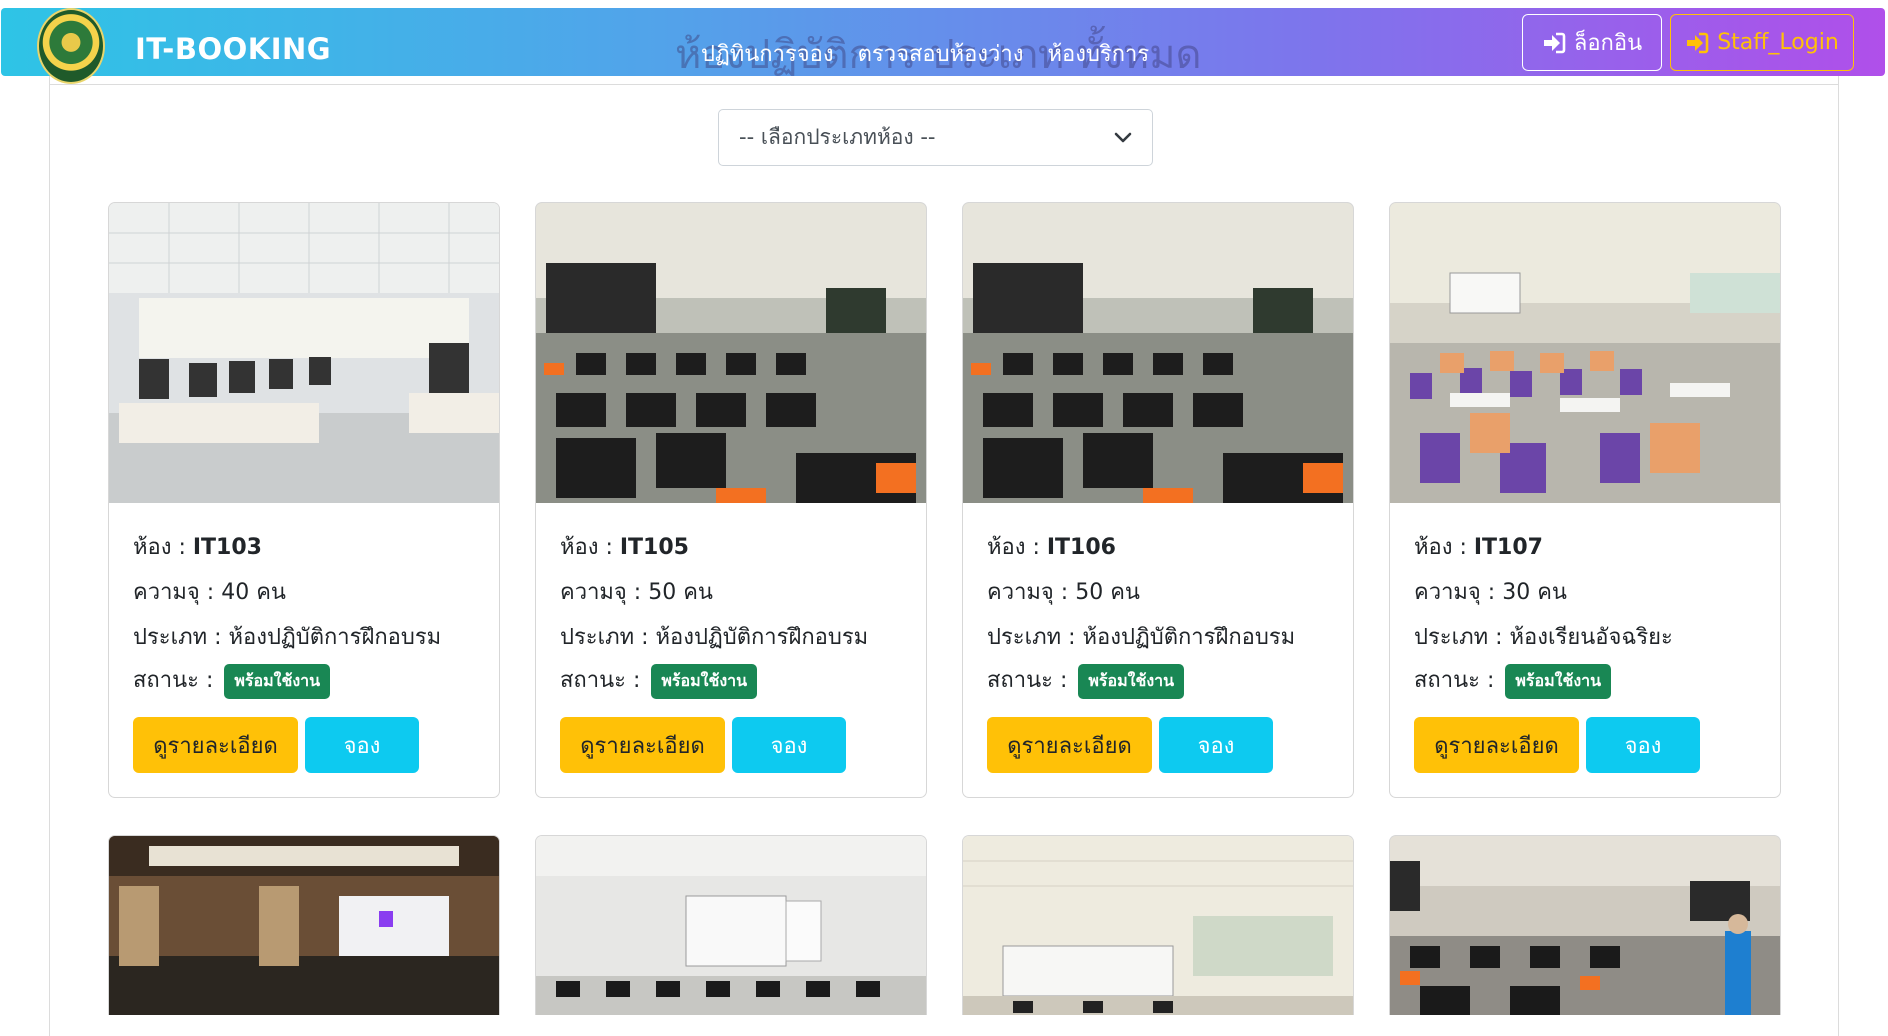 This screenshot has width=1888, height=1036. Describe the element at coordinates (1591, 637) in the screenshot. I see `type-value: ห้องเรียนอัจฉริยะ` at that location.